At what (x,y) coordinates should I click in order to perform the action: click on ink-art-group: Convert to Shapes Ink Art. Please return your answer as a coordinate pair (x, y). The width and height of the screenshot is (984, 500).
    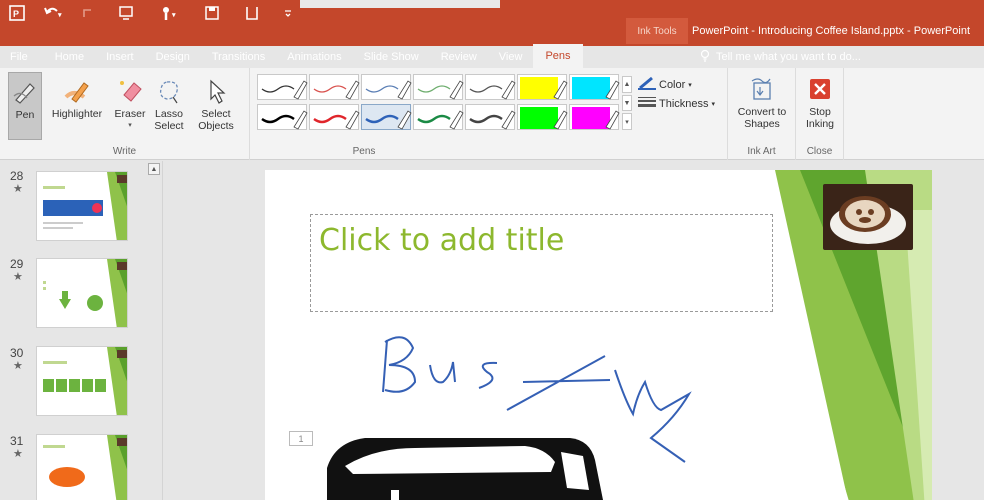
    Looking at the image, I should click on (762, 114).